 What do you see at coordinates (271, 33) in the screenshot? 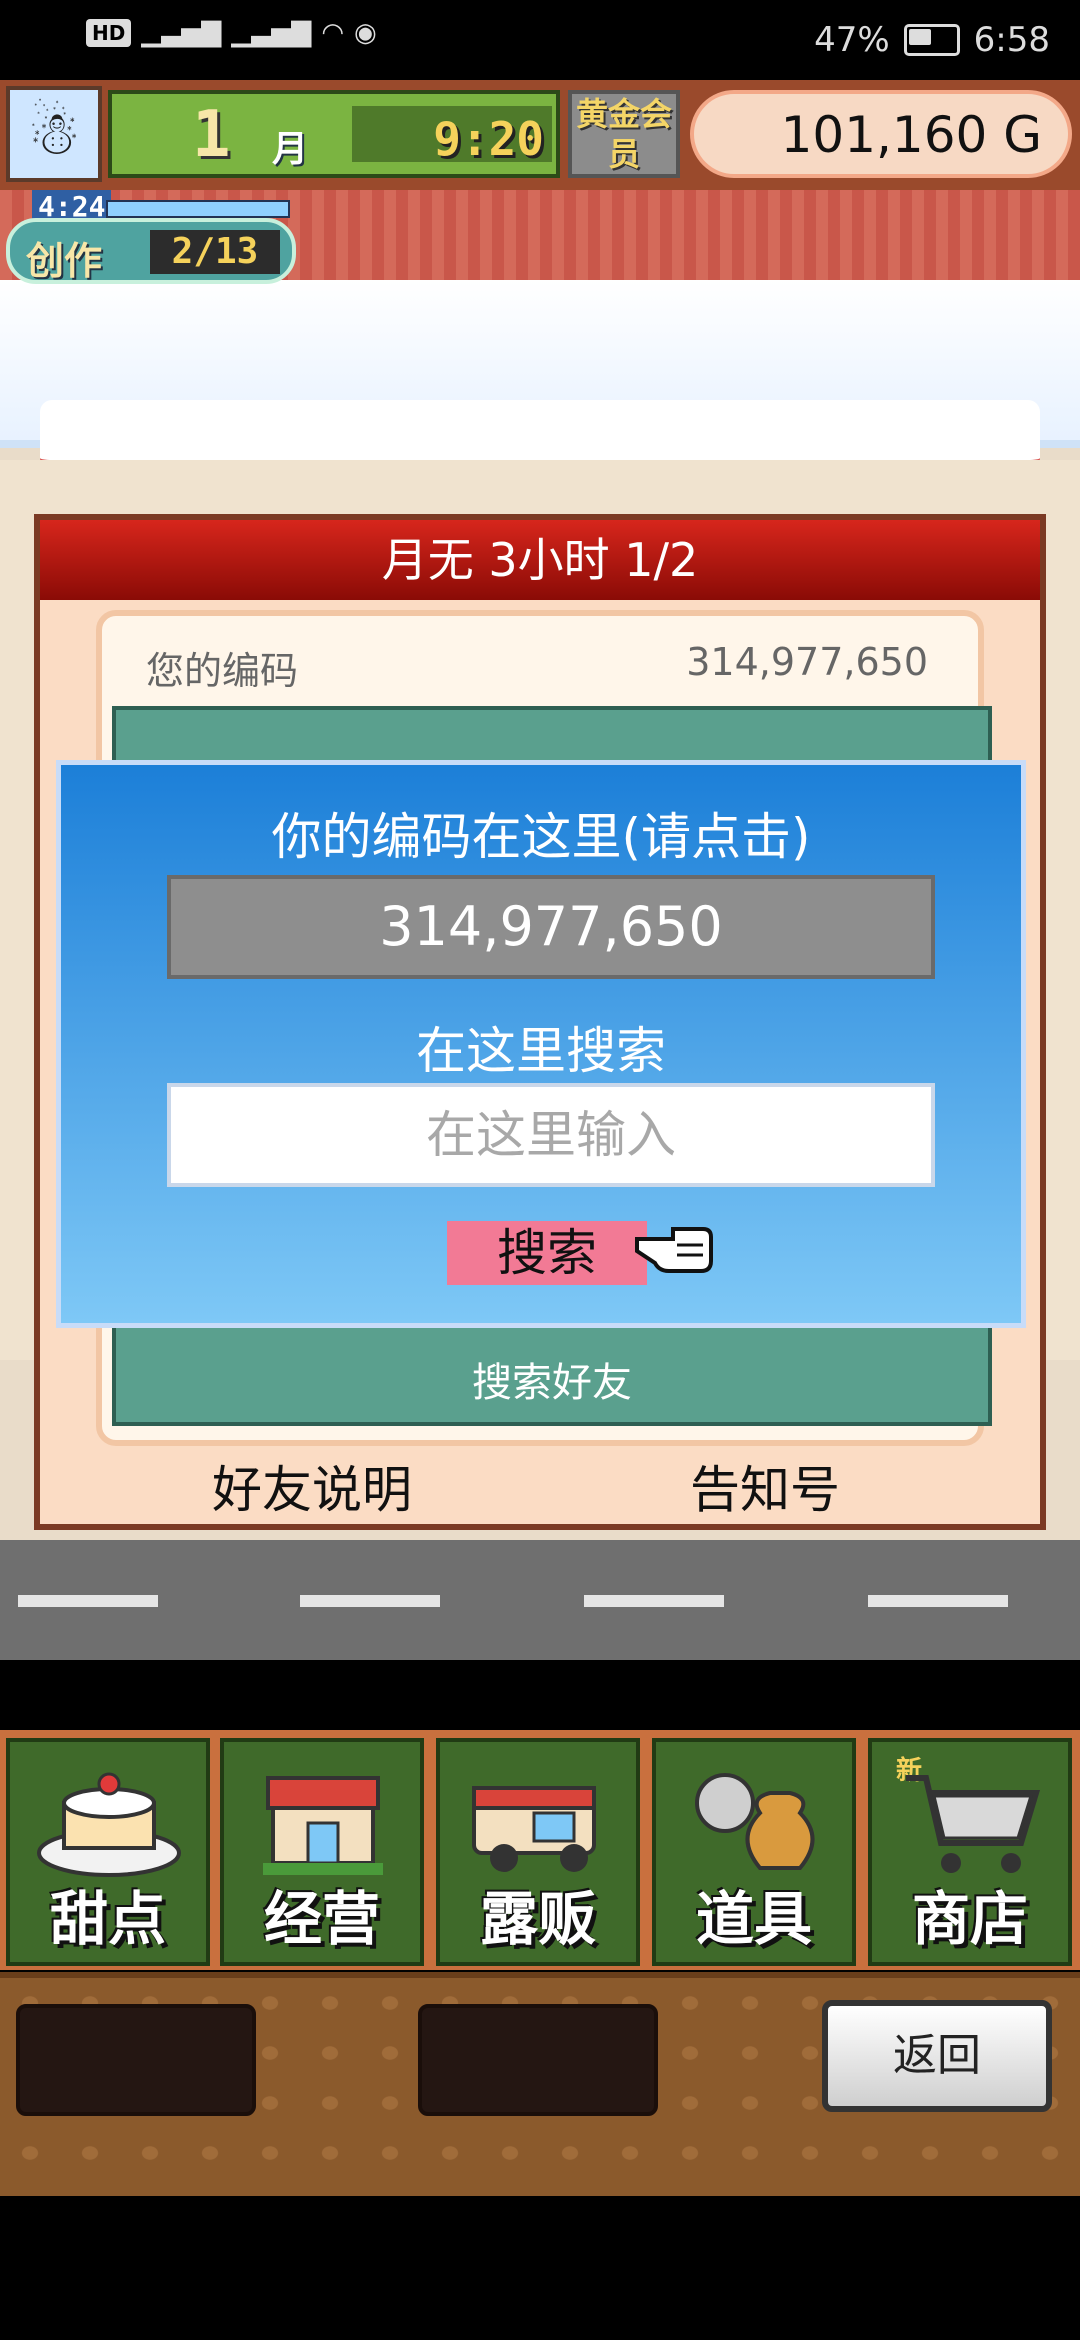
I see `signal-4g-icon-2: ▁▃▅▇` at bounding box center [271, 33].